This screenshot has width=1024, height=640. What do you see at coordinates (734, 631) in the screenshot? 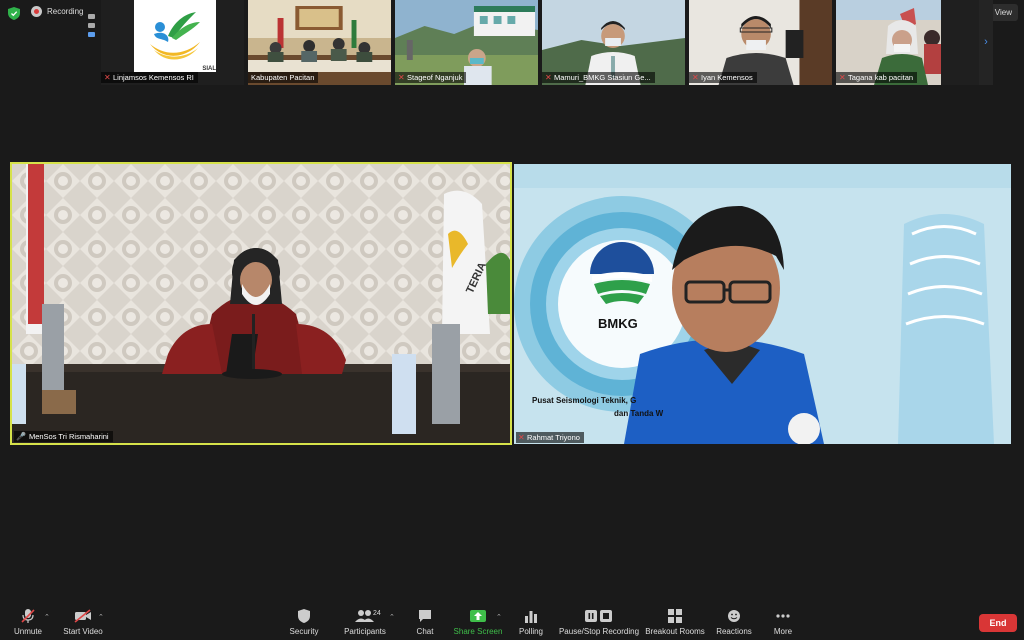
I see `reactions-label: Reactions` at bounding box center [734, 631].